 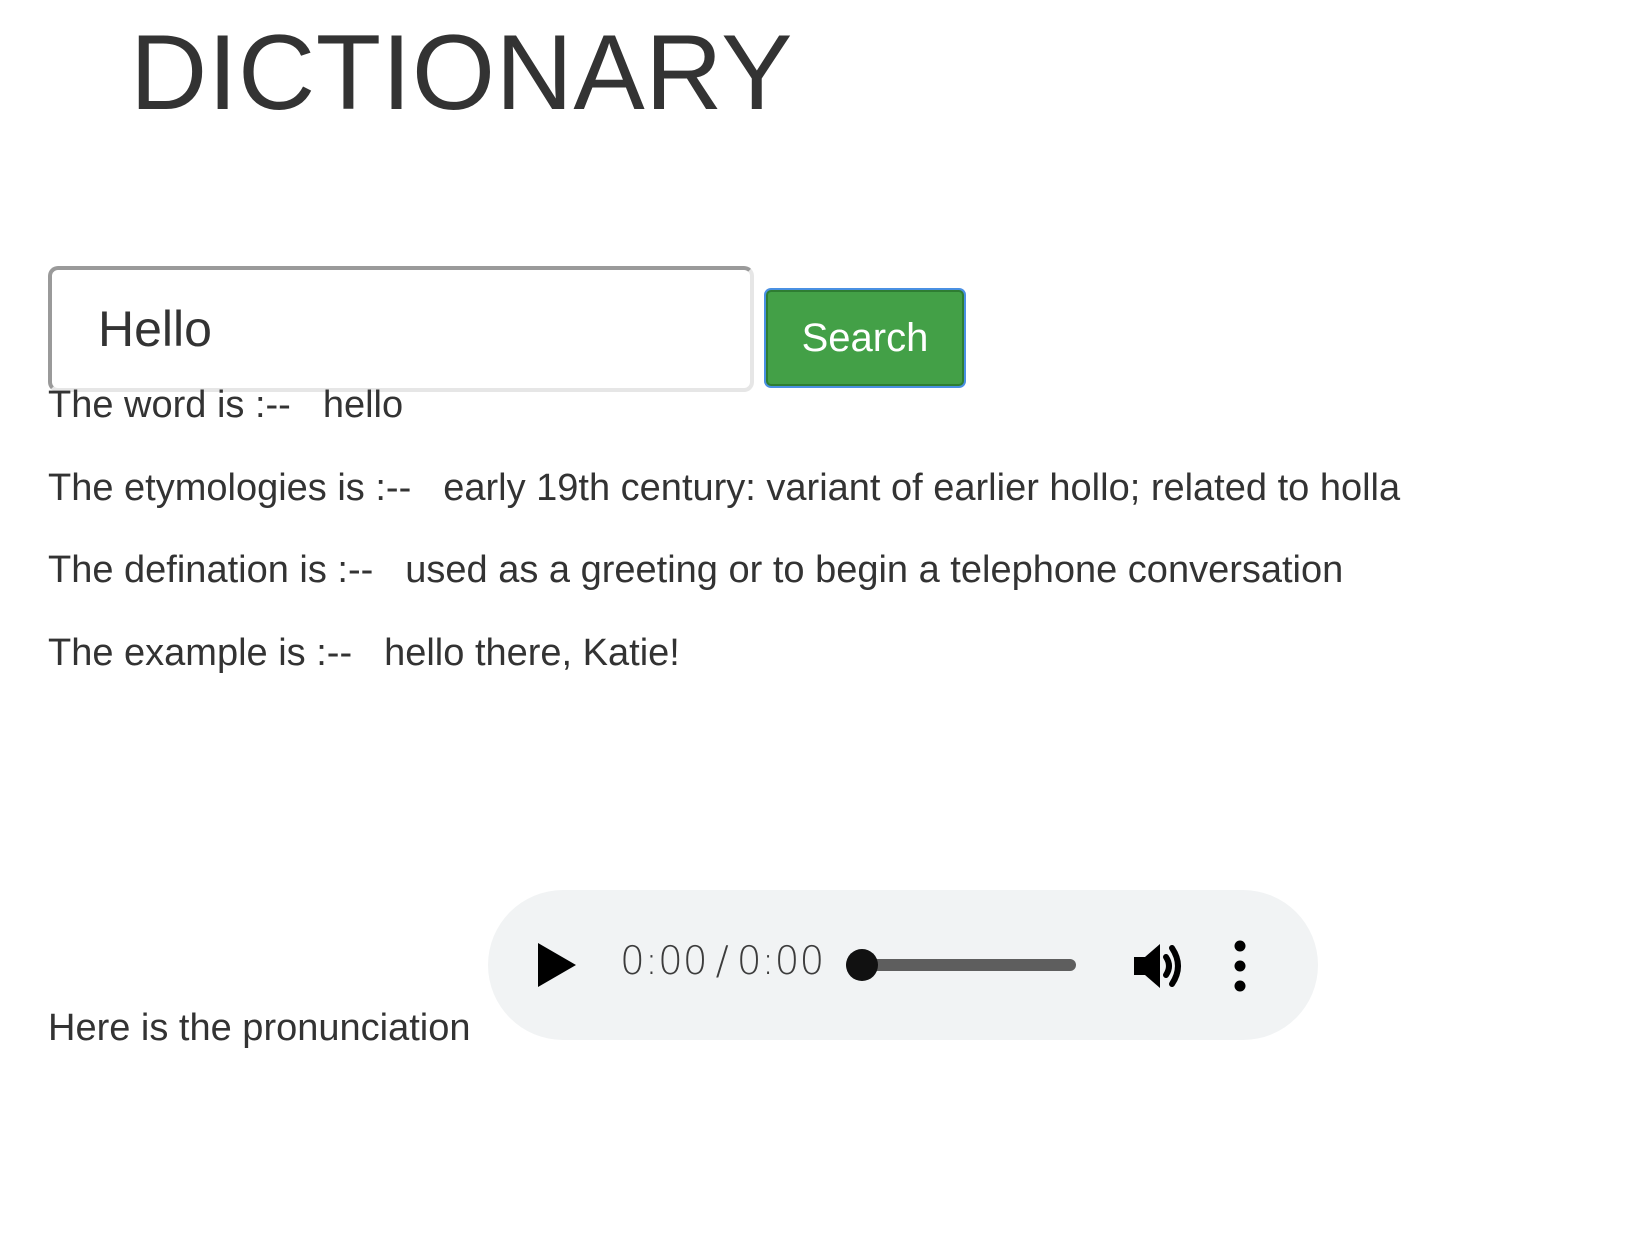 I want to click on example-result: The example is :-- hello there, Katie!, so click(x=364, y=653).